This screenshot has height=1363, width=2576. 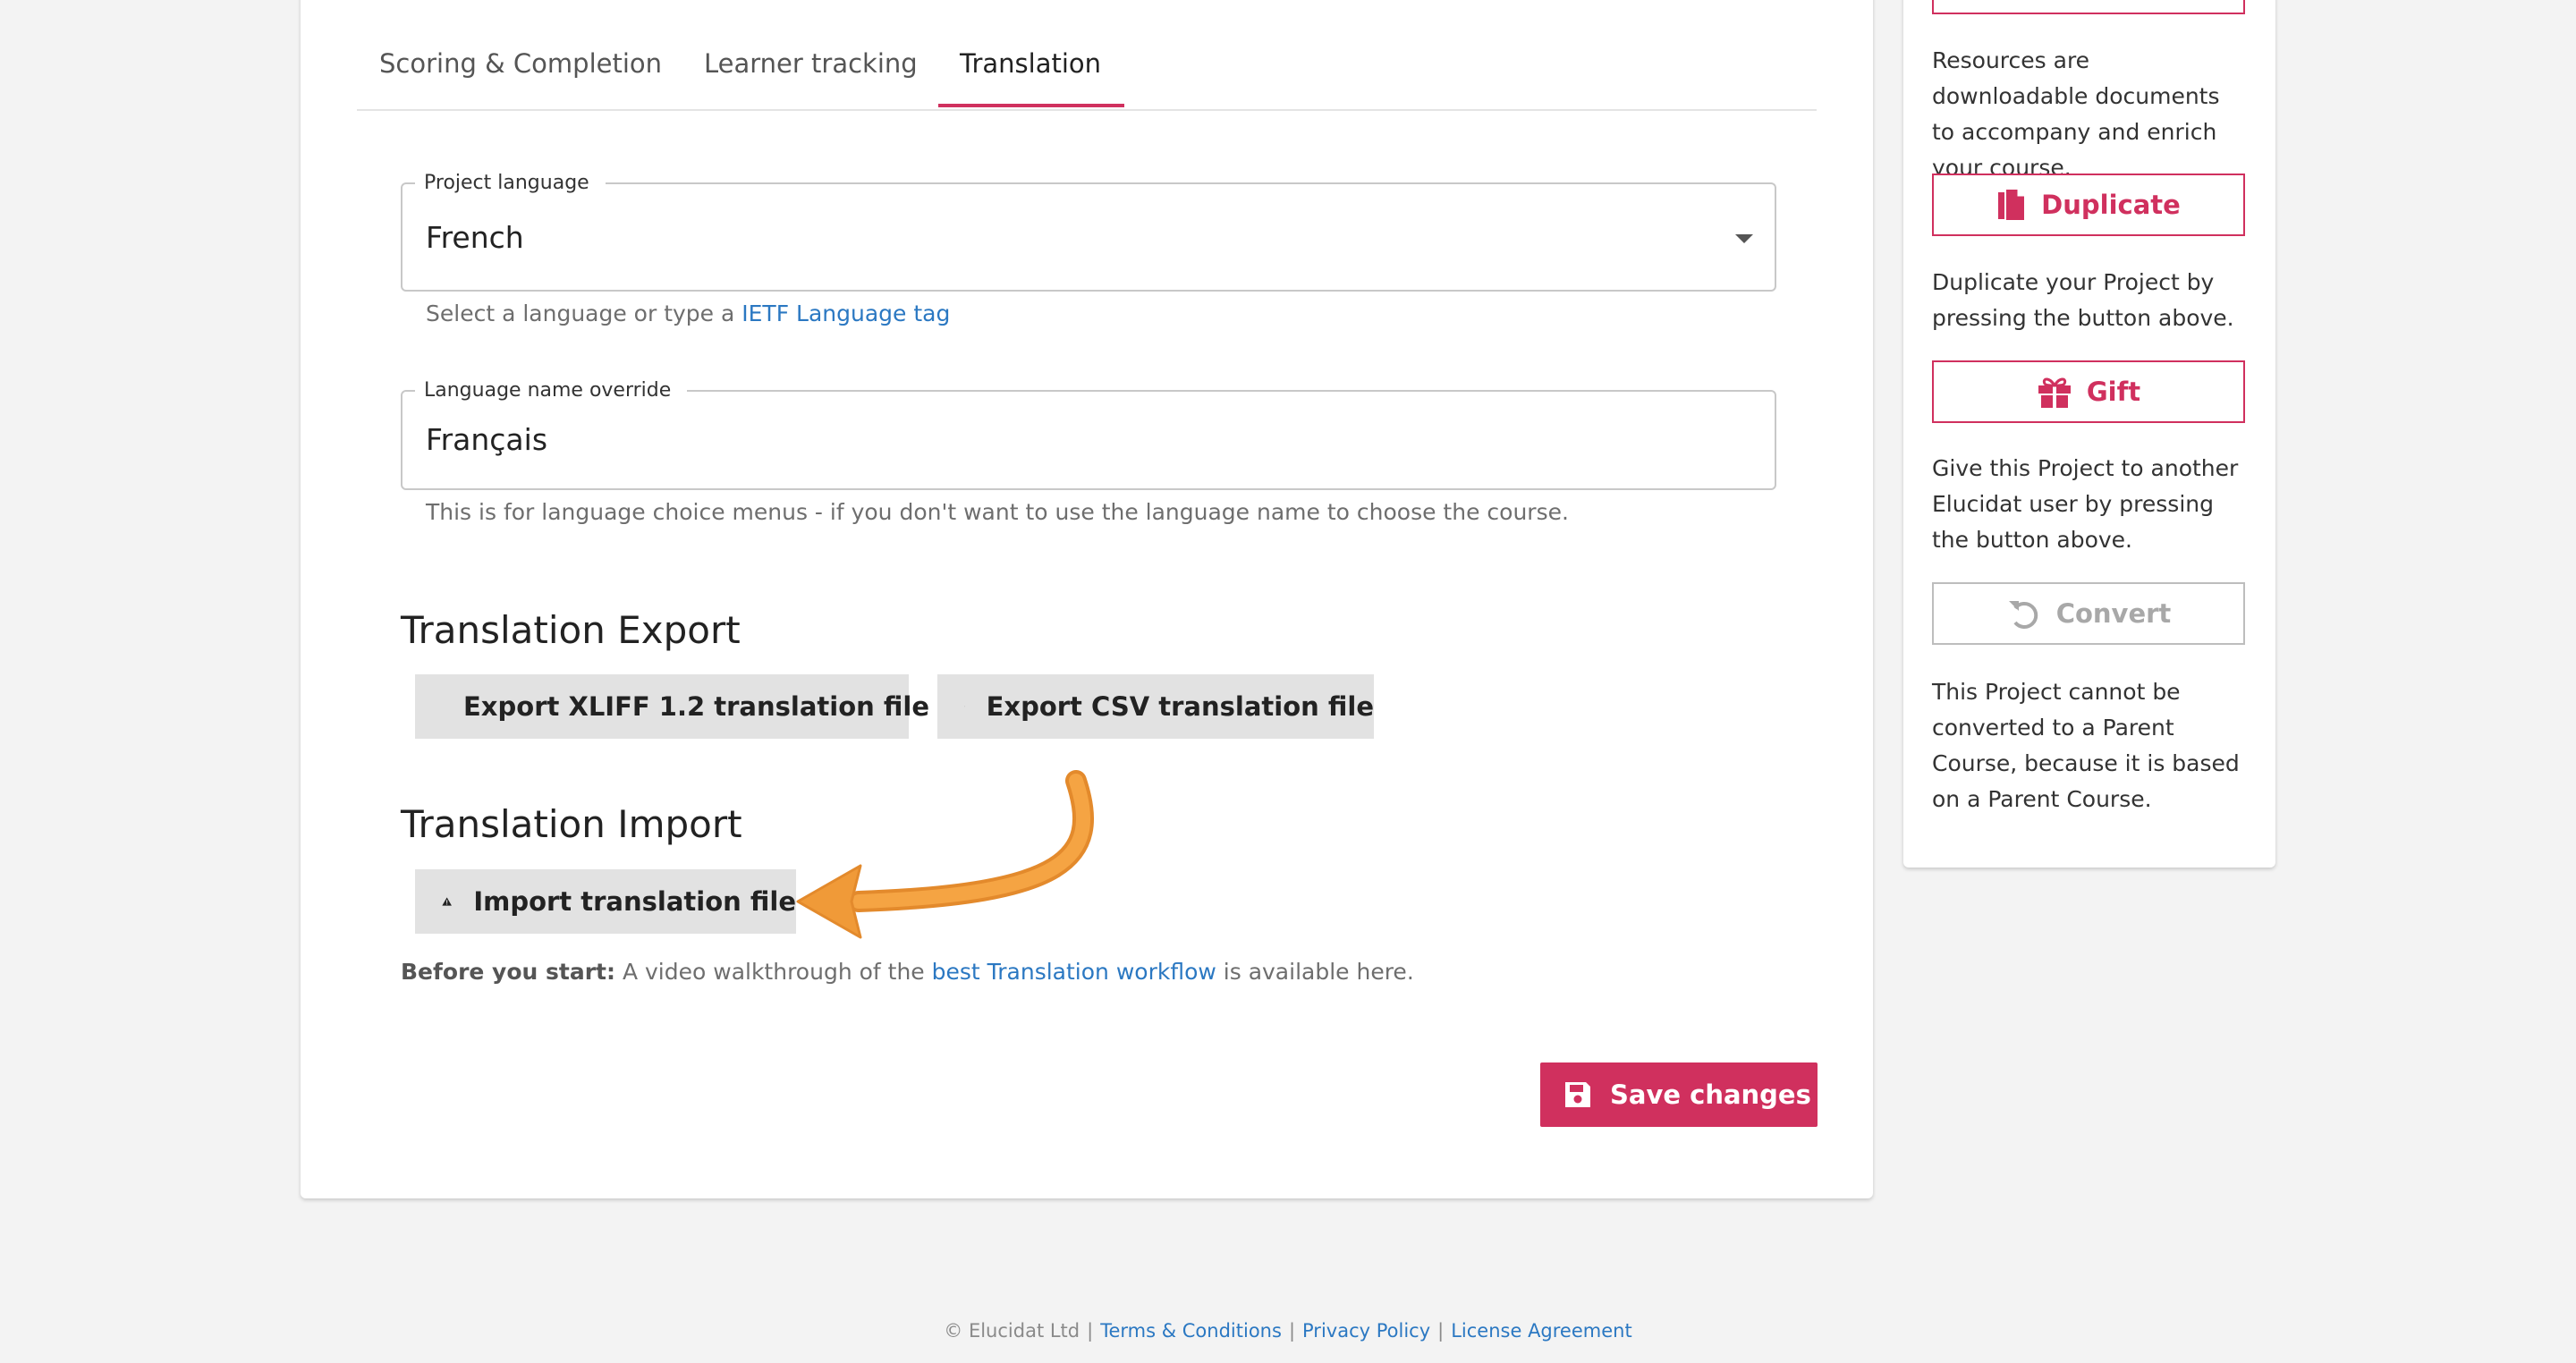 What do you see at coordinates (2023, 615) in the screenshot?
I see `undo-arrow-icon` at bounding box center [2023, 615].